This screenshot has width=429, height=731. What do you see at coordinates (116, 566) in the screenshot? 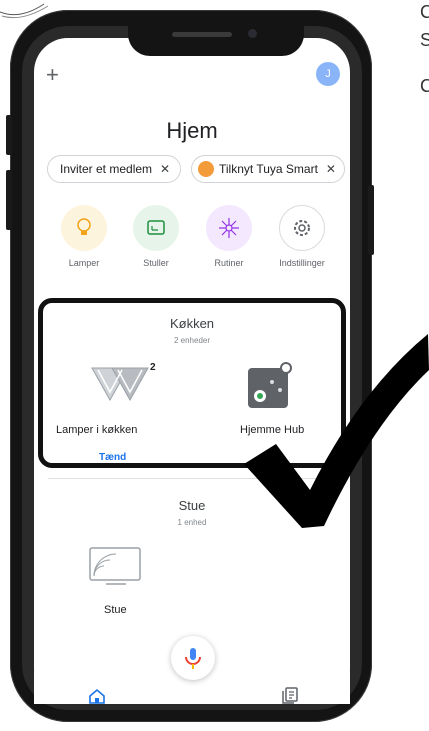
I see `tv-device-icon` at bounding box center [116, 566].